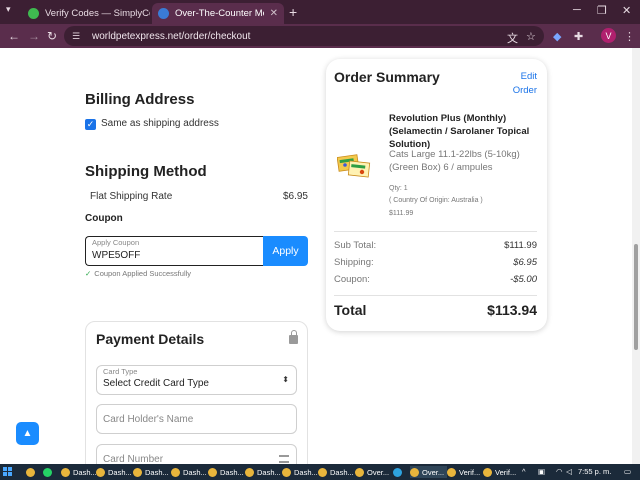 The width and height of the screenshot is (640, 480). I want to click on notification-icon: ▭, so click(627, 471).